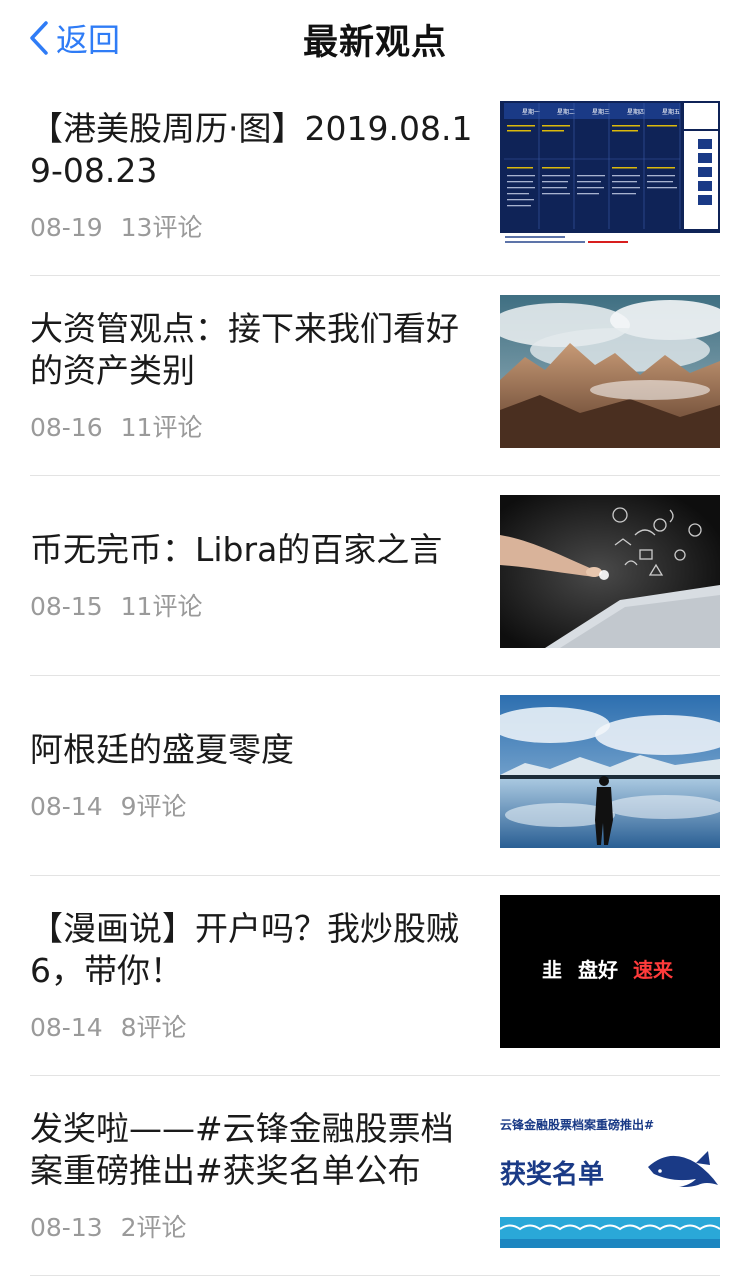  What do you see at coordinates (66, 1227) in the screenshot?
I see `article-date: 08-13` at bounding box center [66, 1227].